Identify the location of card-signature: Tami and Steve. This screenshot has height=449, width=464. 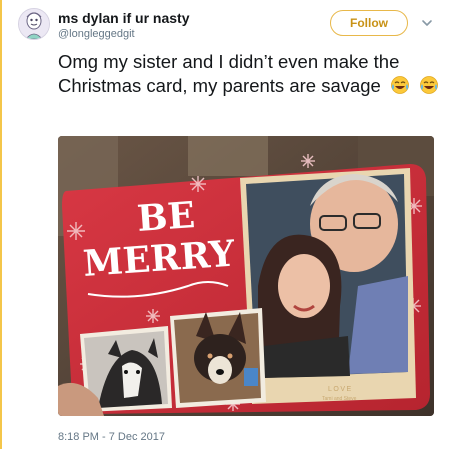
(339, 399).